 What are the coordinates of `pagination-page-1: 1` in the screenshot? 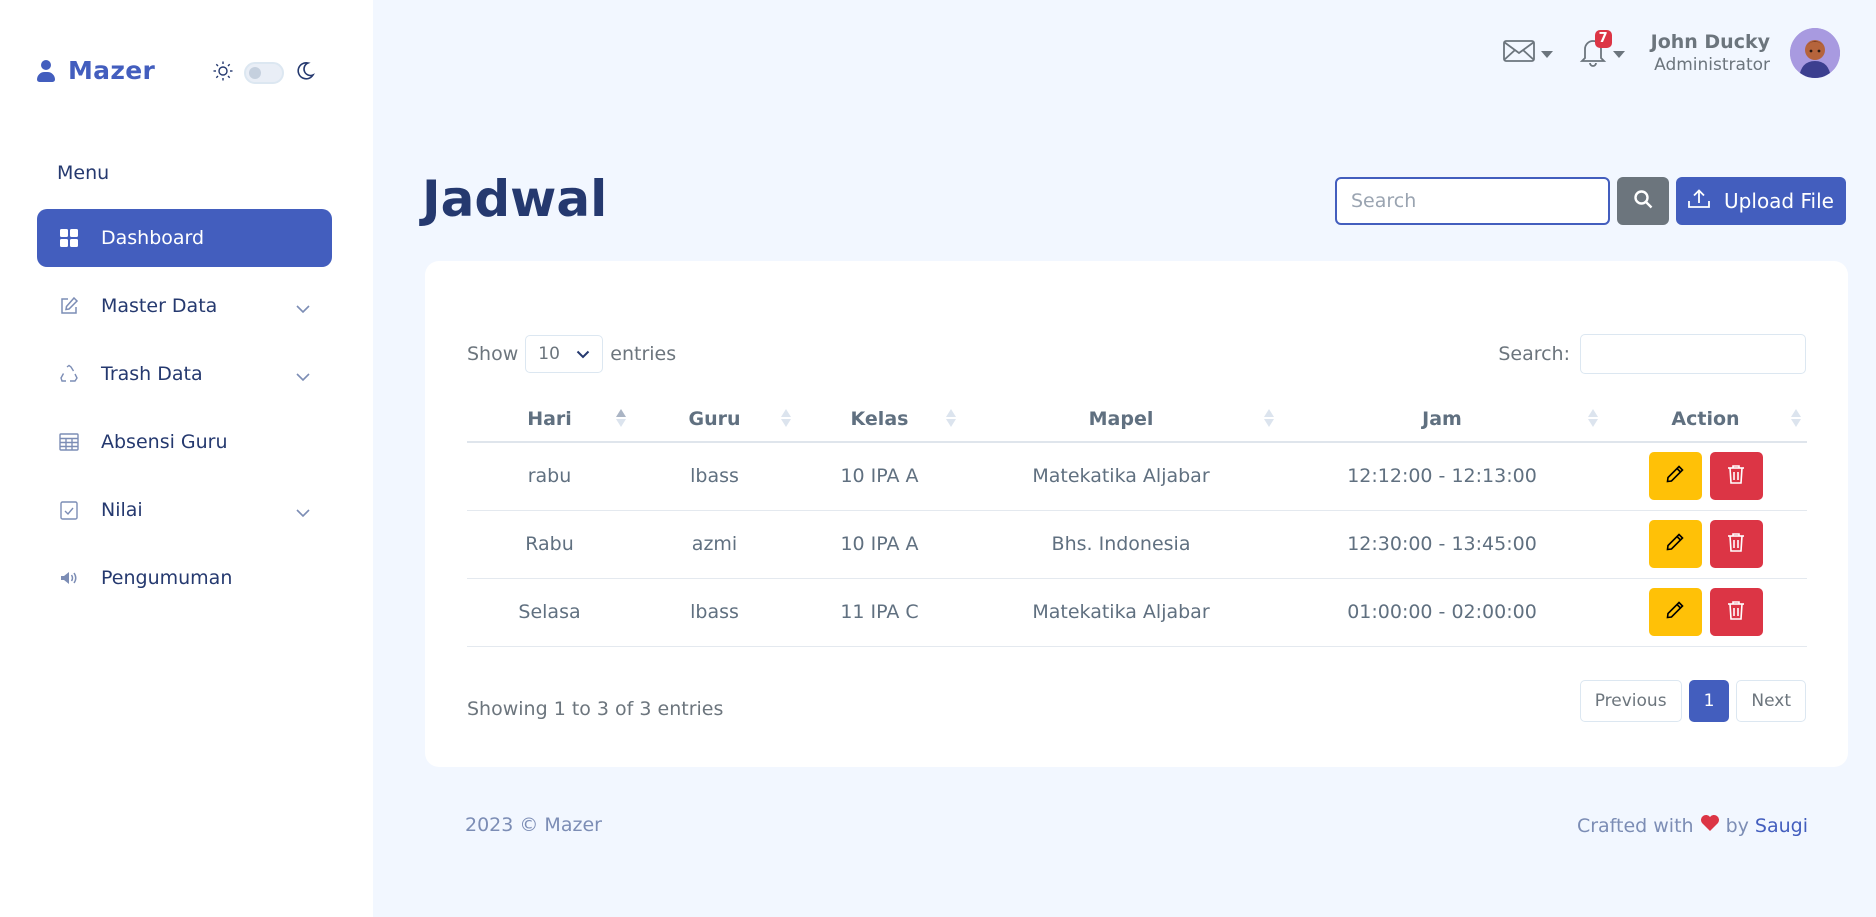 It's located at (1709, 701).